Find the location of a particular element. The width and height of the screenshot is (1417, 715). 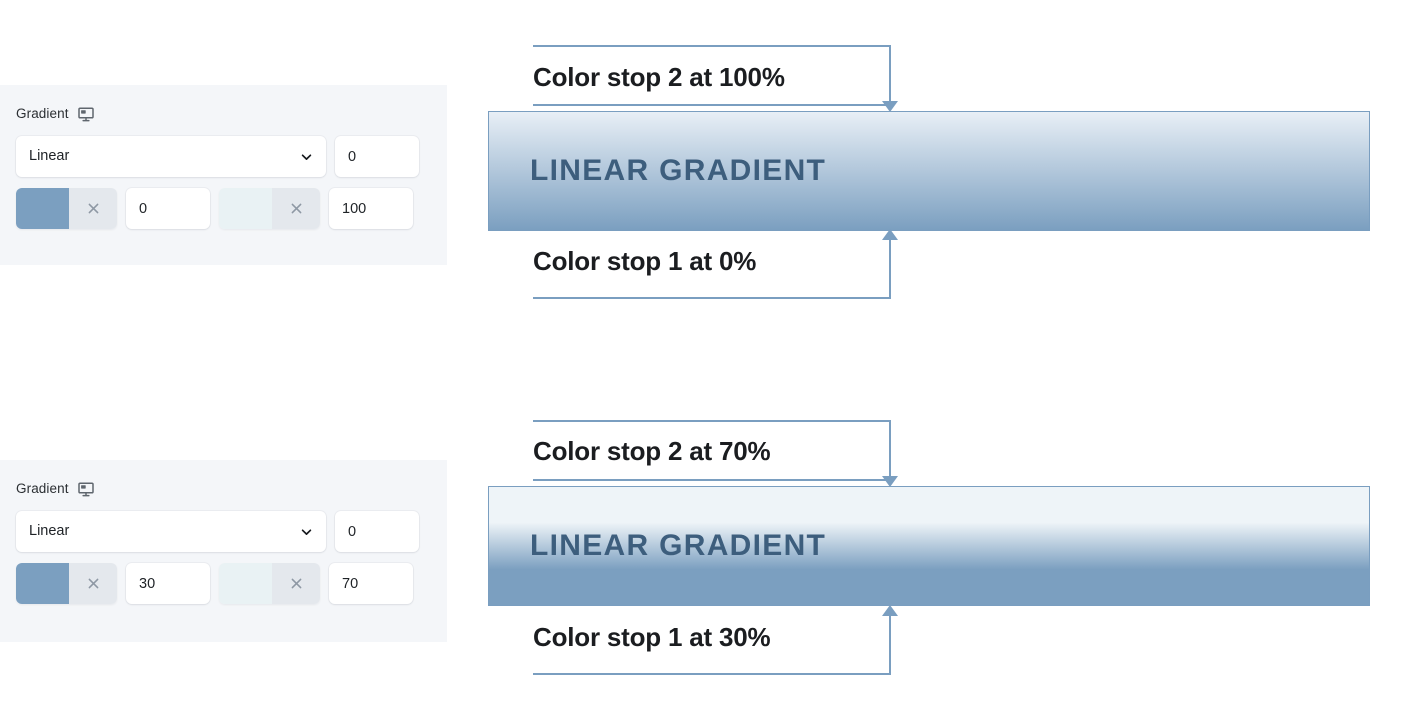

color-stop-1-position-input: 30 is located at coordinates (168, 583).